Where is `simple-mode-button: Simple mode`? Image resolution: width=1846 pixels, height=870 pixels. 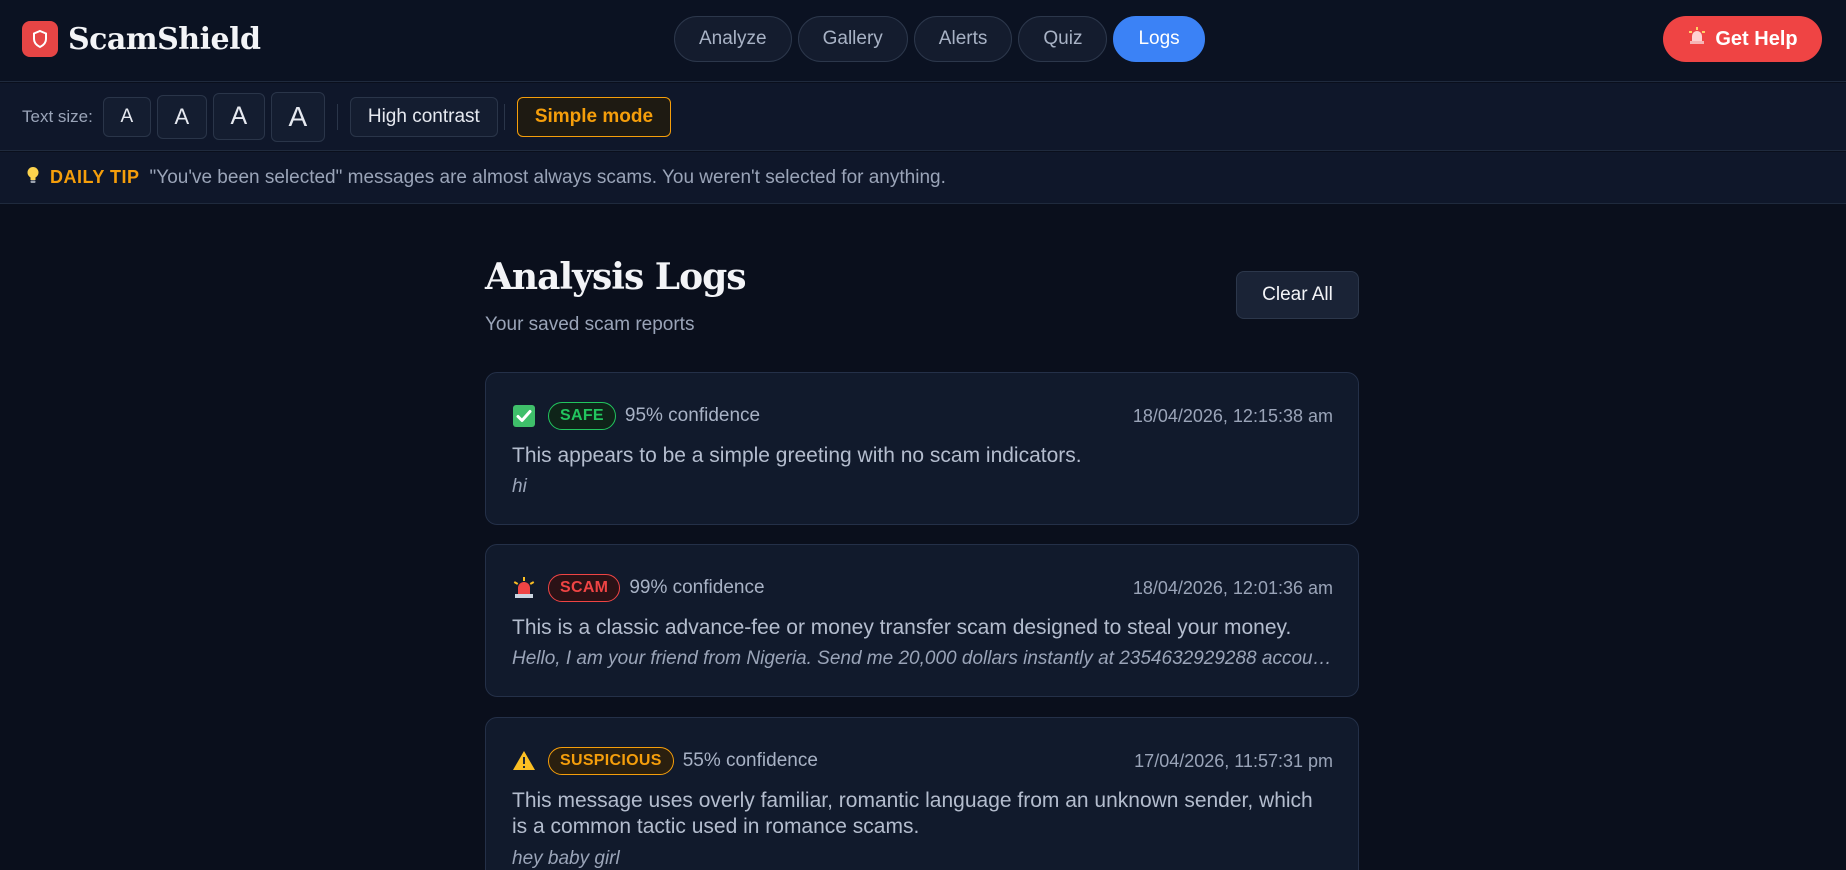
simple-mode-button: Simple mode is located at coordinates (594, 116).